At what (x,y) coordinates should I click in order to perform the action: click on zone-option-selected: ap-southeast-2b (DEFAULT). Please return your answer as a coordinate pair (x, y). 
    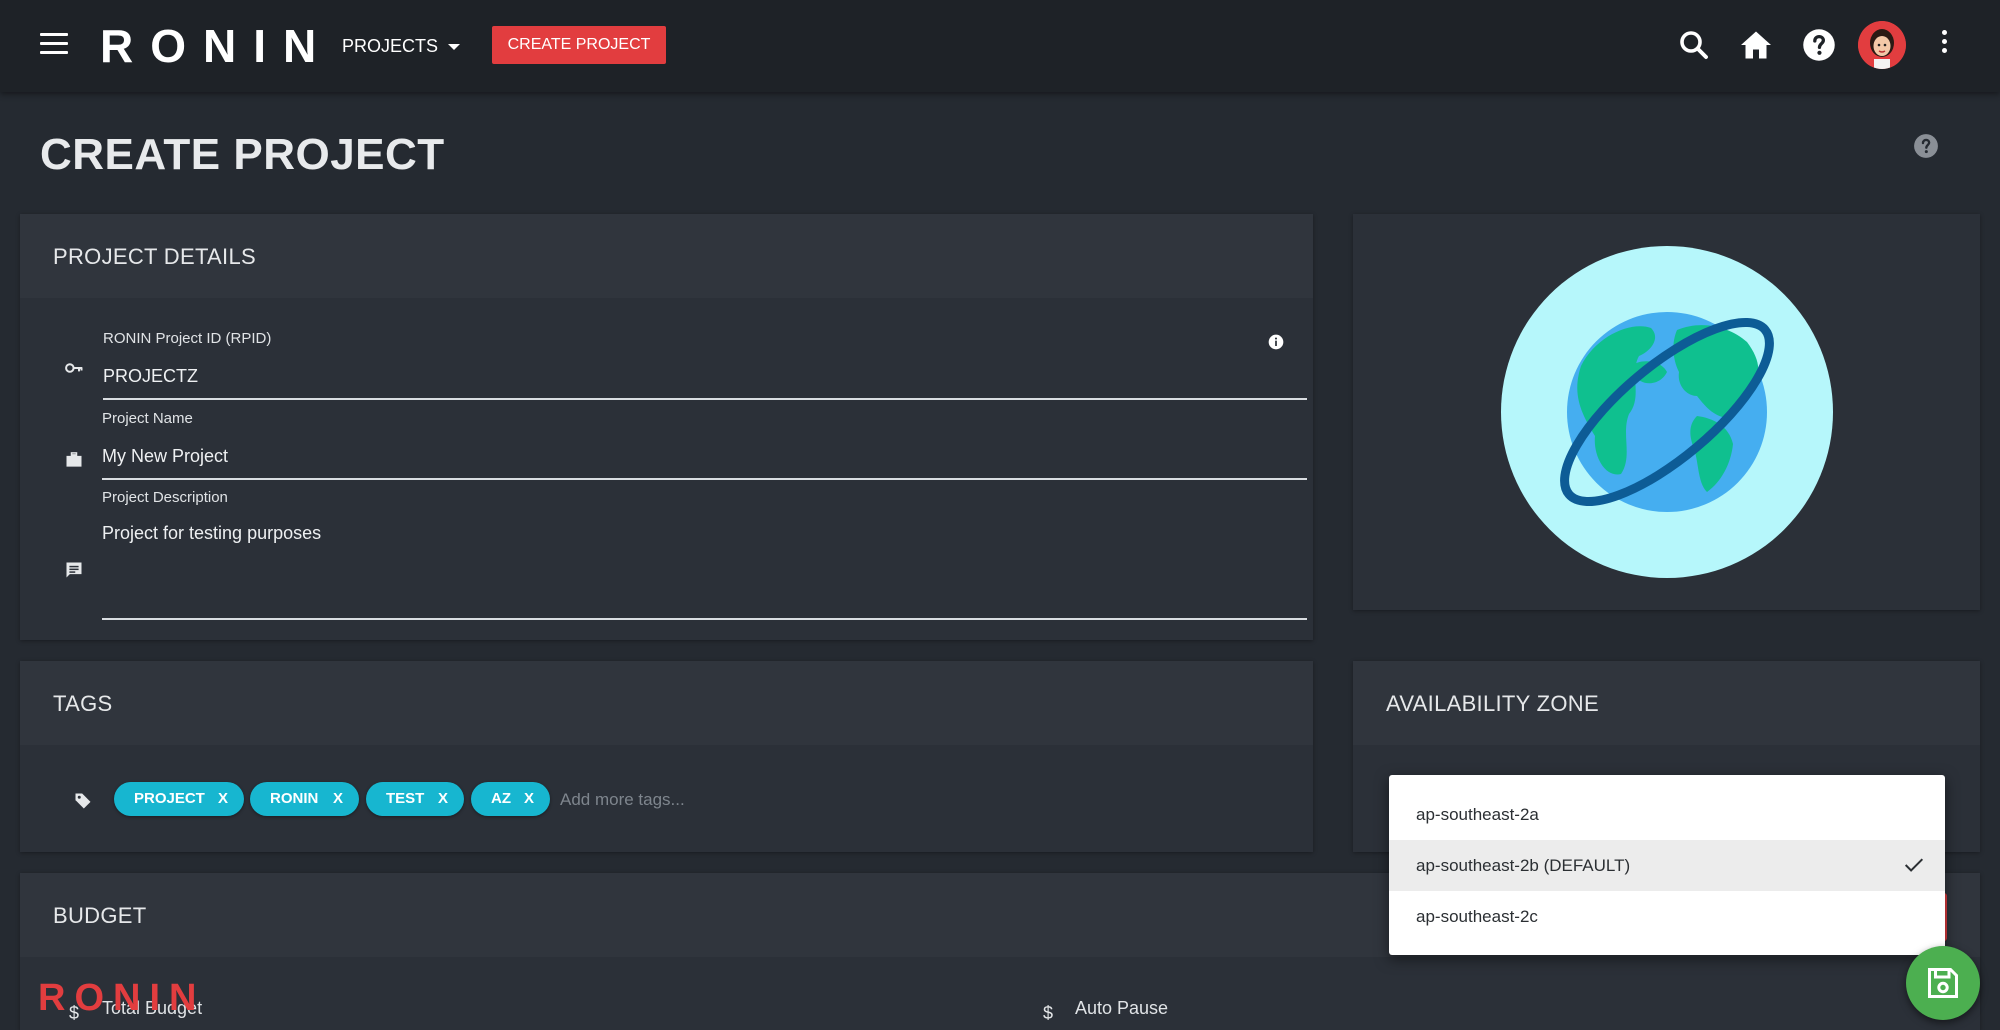
    Looking at the image, I should click on (1667, 865).